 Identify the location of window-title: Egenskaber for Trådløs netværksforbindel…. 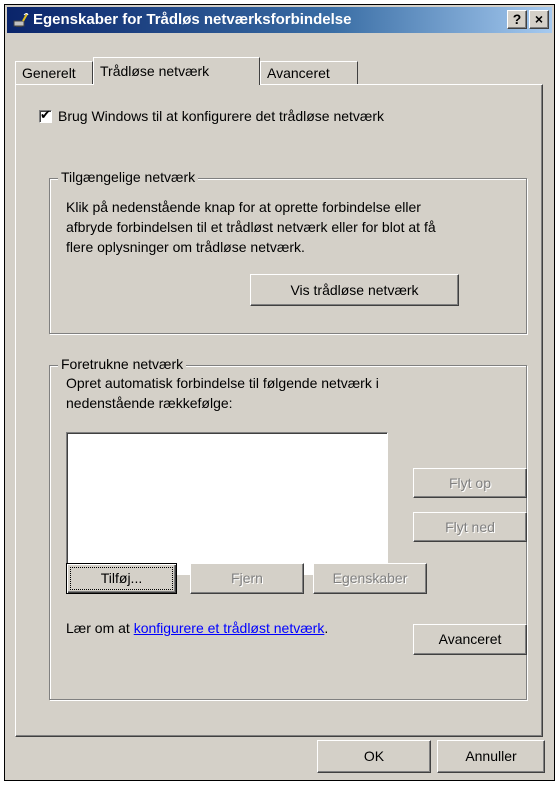
(192, 19).